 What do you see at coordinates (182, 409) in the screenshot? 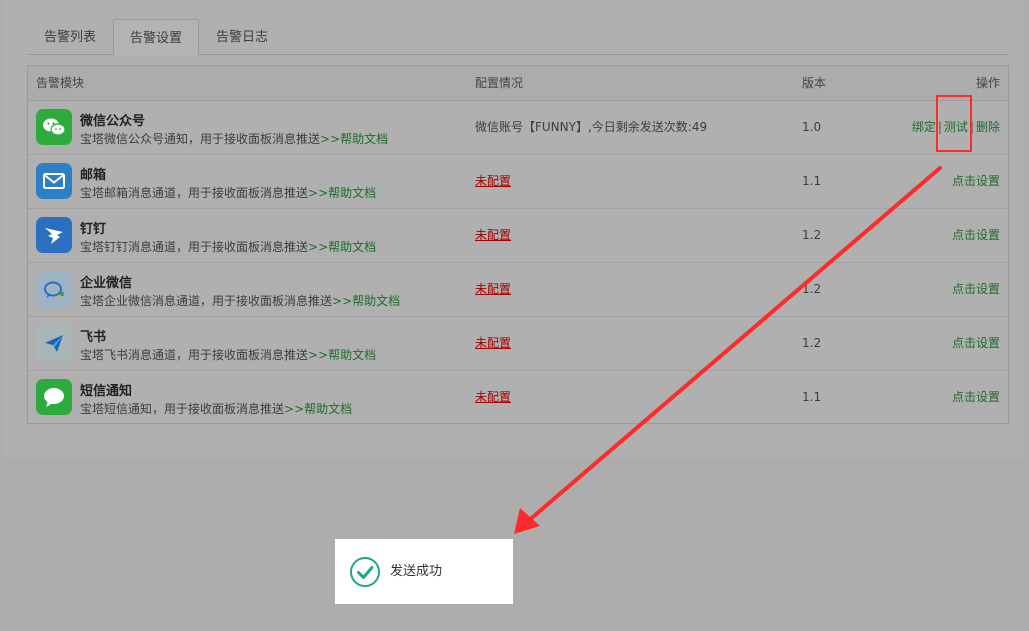
I see `description-text: 宝塔短信通知，用于接收面板消息推送` at bounding box center [182, 409].